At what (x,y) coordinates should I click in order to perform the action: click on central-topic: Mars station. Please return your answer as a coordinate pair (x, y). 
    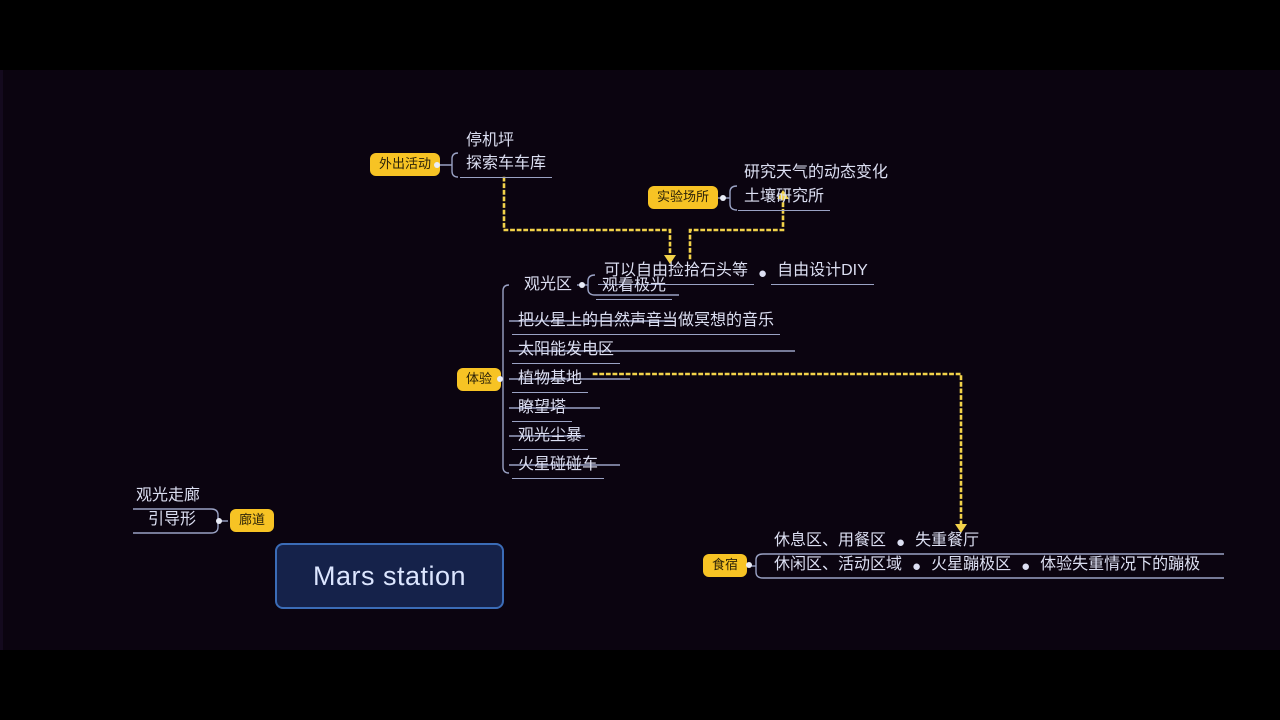
    Looking at the image, I should click on (389, 576).